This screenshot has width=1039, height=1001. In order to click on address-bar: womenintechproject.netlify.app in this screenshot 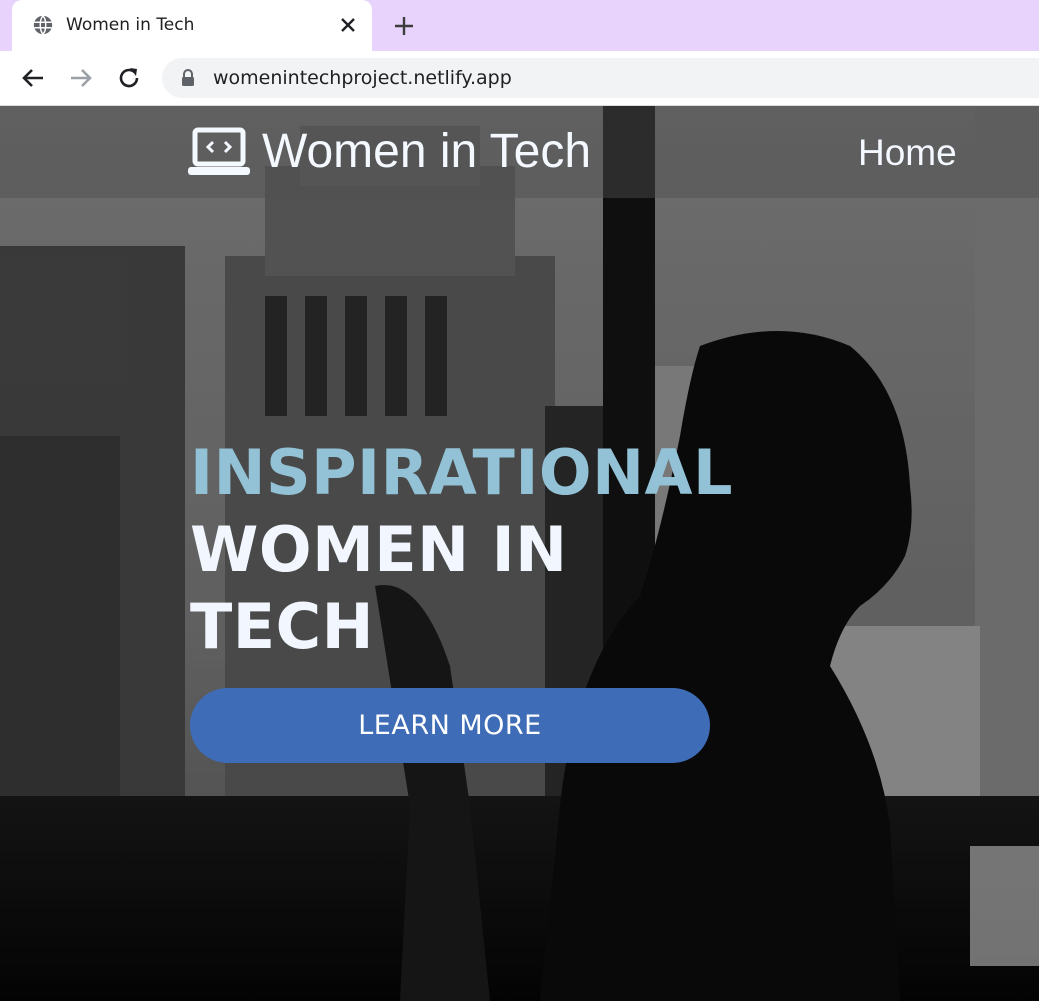, I will do `click(600, 78)`.